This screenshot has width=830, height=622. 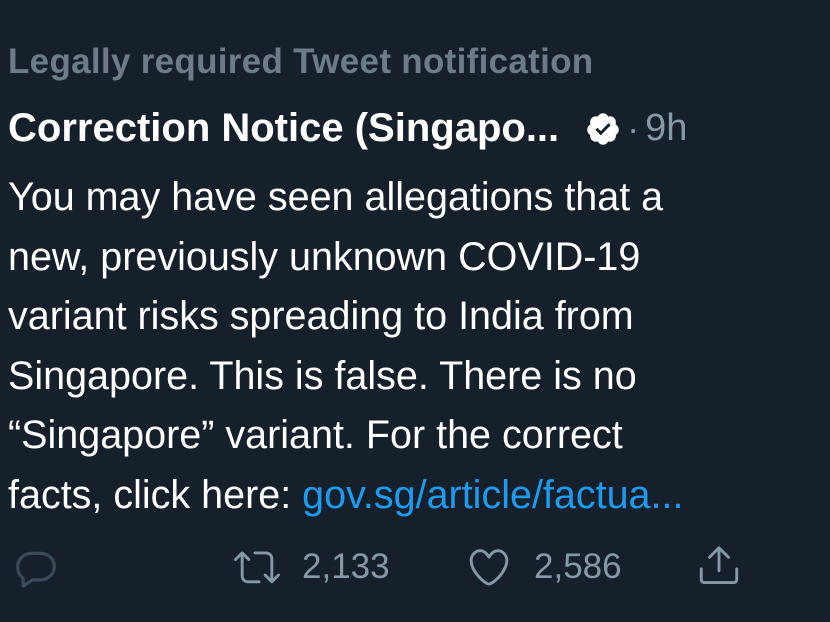 I want to click on tweet-body-line: “Singapore” variant. For the correct, so click(x=315, y=435).